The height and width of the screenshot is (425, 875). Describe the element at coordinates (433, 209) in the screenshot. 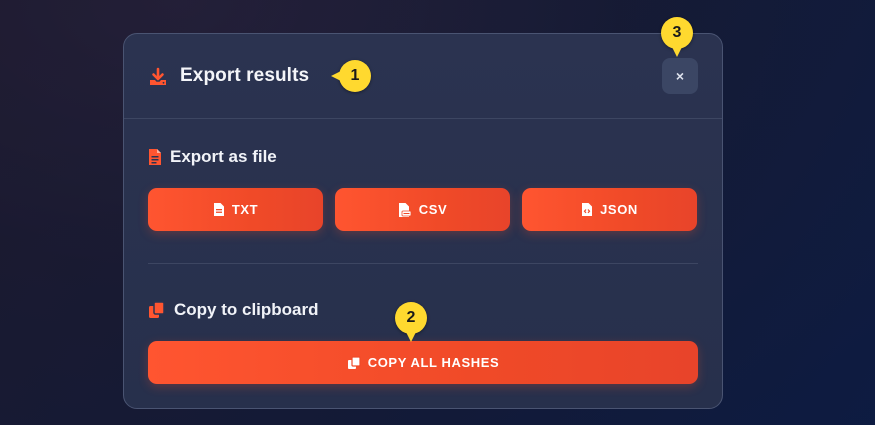

I see `button-label: CSV` at that location.